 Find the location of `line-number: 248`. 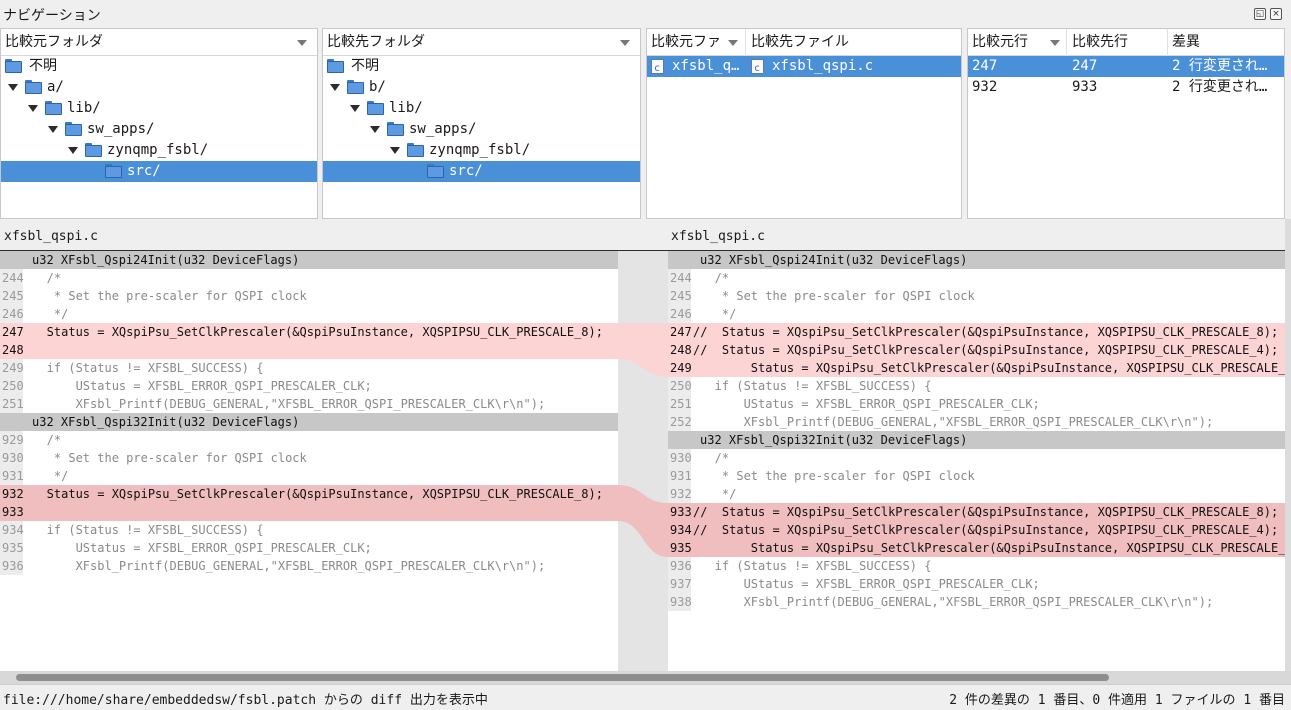

line-number: 248 is located at coordinates (13, 350).